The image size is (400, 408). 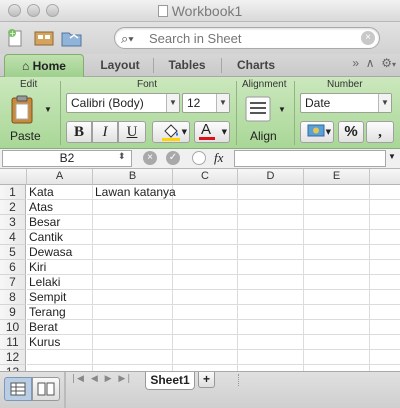 What do you see at coordinates (60, 327) in the screenshot?
I see `cell-a: Berat` at bounding box center [60, 327].